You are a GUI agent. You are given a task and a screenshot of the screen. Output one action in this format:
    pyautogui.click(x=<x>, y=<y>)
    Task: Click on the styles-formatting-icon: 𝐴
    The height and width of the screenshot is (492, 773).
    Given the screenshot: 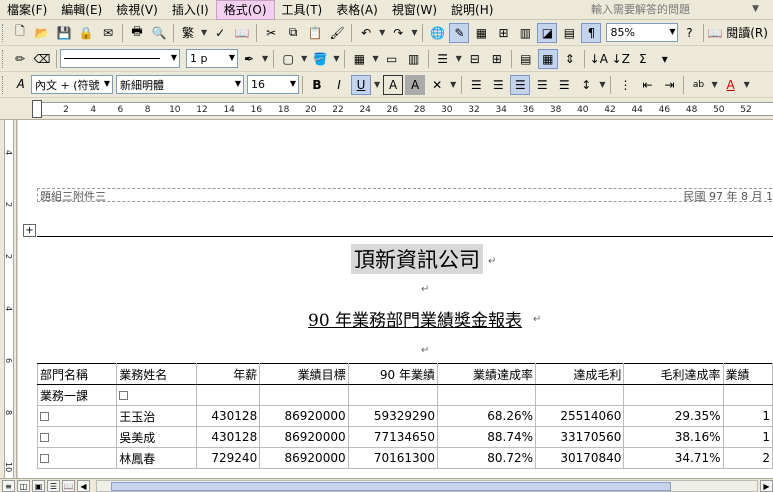 What is the action you would take?
    pyautogui.click(x=20, y=85)
    